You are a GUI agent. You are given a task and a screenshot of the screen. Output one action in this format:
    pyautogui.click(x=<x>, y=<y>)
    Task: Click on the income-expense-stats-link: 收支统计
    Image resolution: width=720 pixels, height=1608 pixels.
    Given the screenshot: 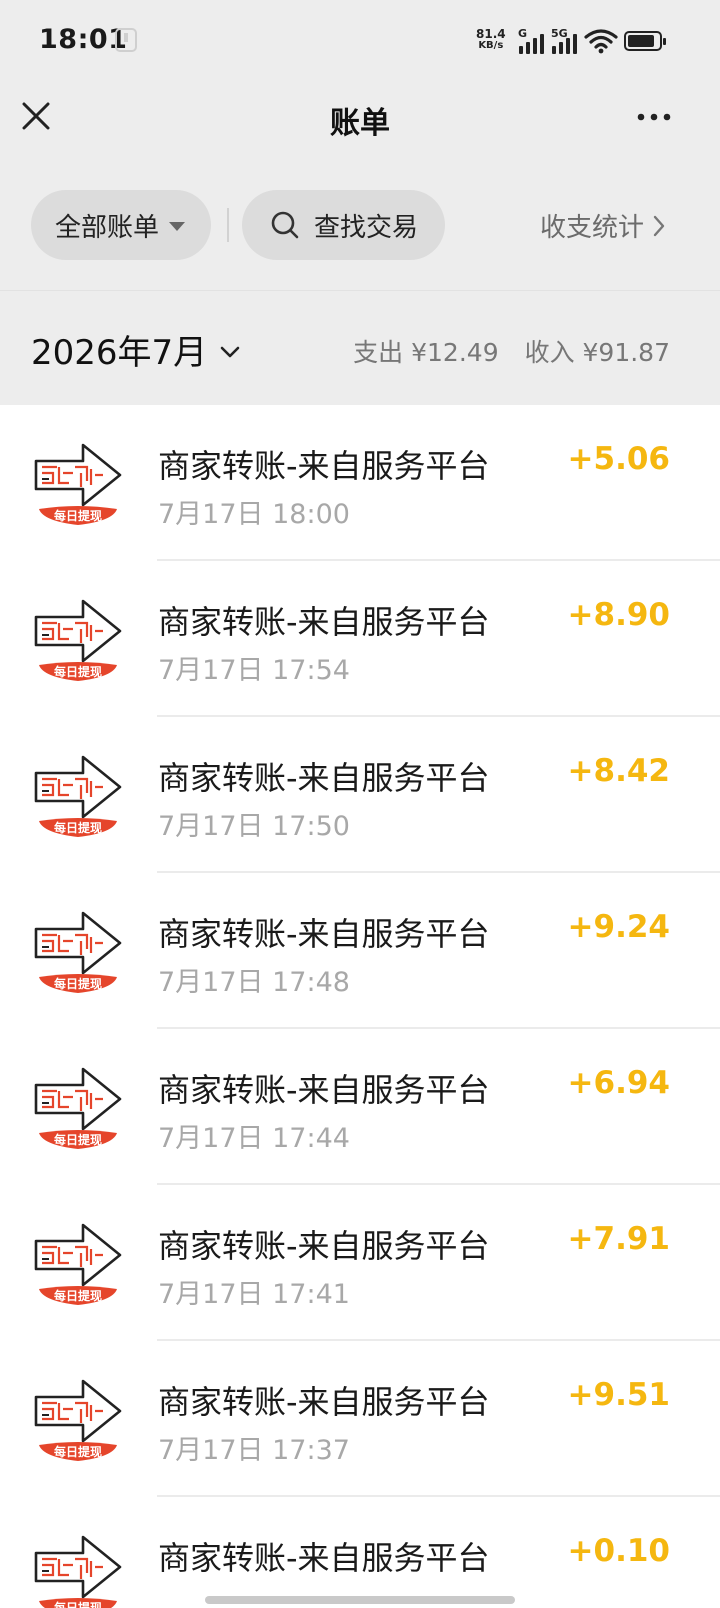 What is the action you would take?
    pyautogui.click(x=603, y=225)
    